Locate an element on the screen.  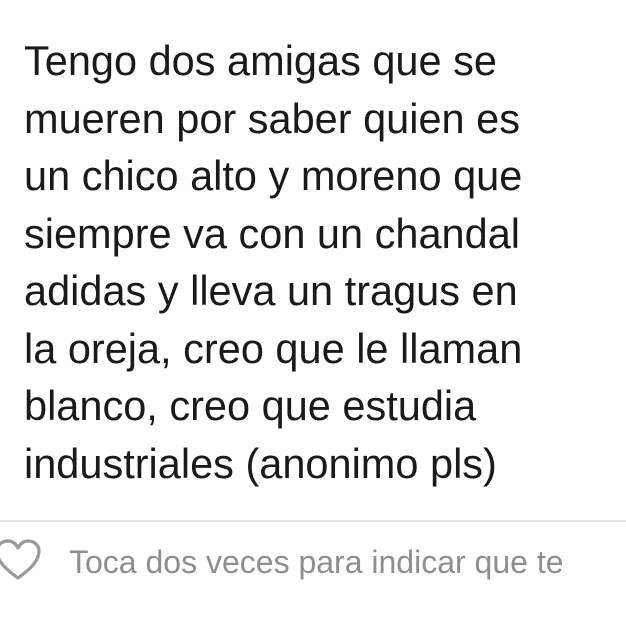
message-footer: Toca dos veces para indicar que te is located at coordinates (313, 564).